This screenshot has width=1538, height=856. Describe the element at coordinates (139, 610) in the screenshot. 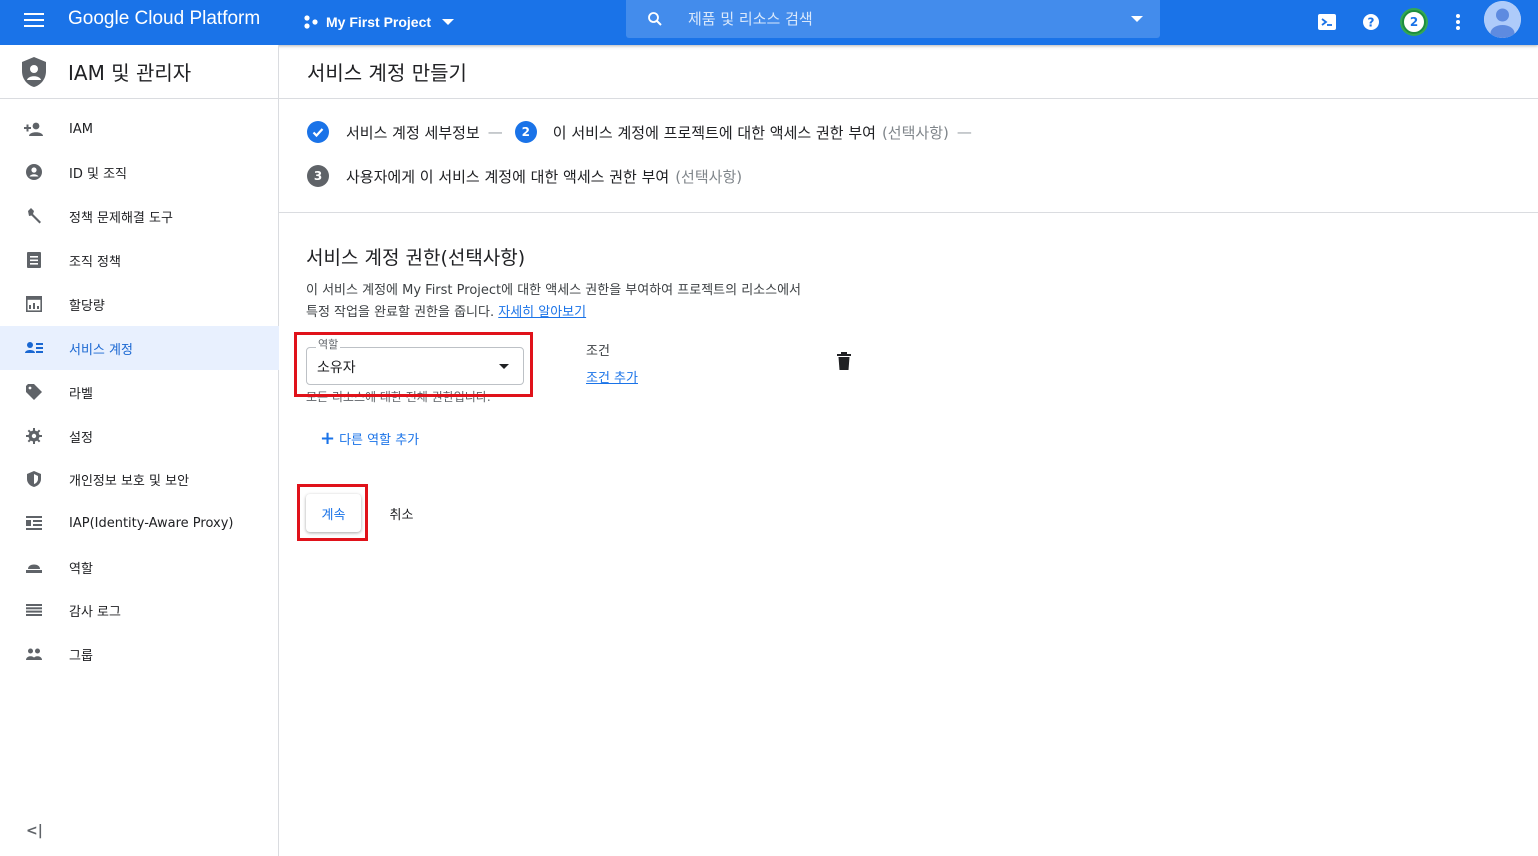

I see `sidebar-item-audit-logs: 감사 로그` at that location.